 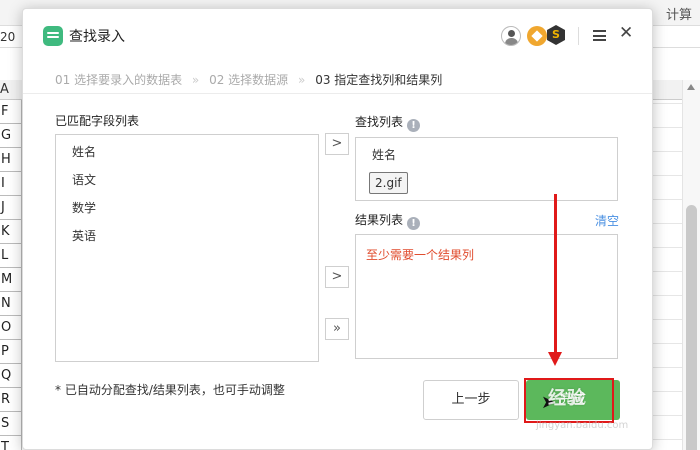 What do you see at coordinates (486, 169) in the screenshot?
I see `lookup-list: 姓名 2.gif` at bounding box center [486, 169].